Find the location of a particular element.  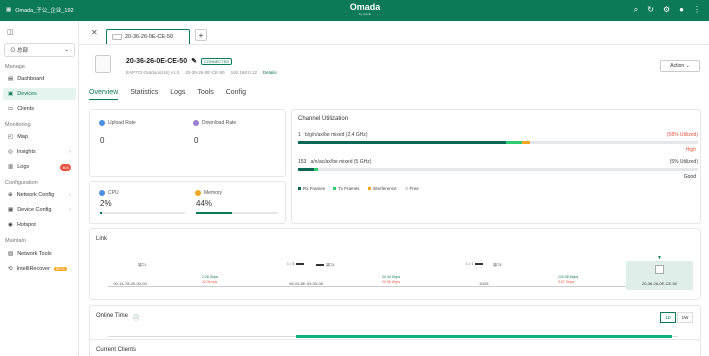

logs-icon: ▥ is located at coordinates (11, 167).